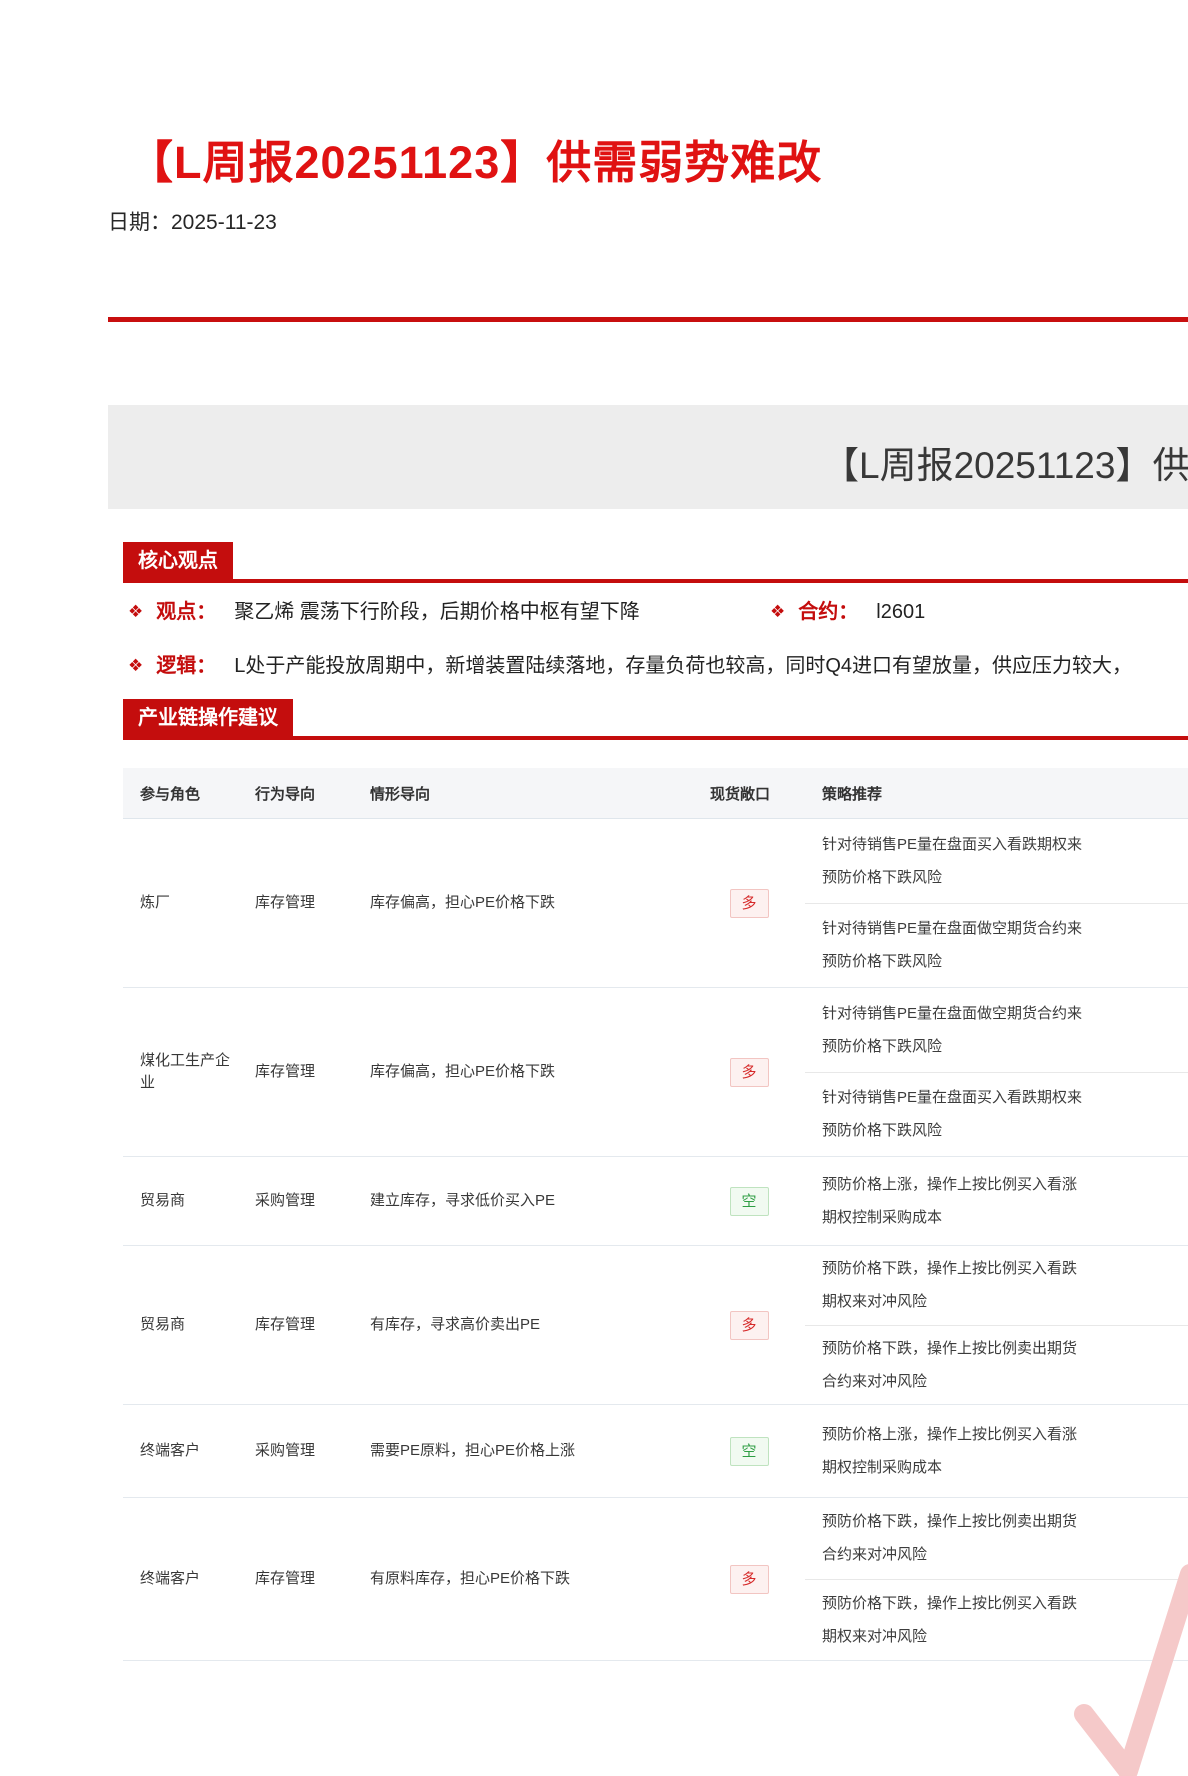  What do you see at coordinates (224, 222) in the screenshot?
I see `date-value: 2025-11-23` at bounding box center [224, 222].